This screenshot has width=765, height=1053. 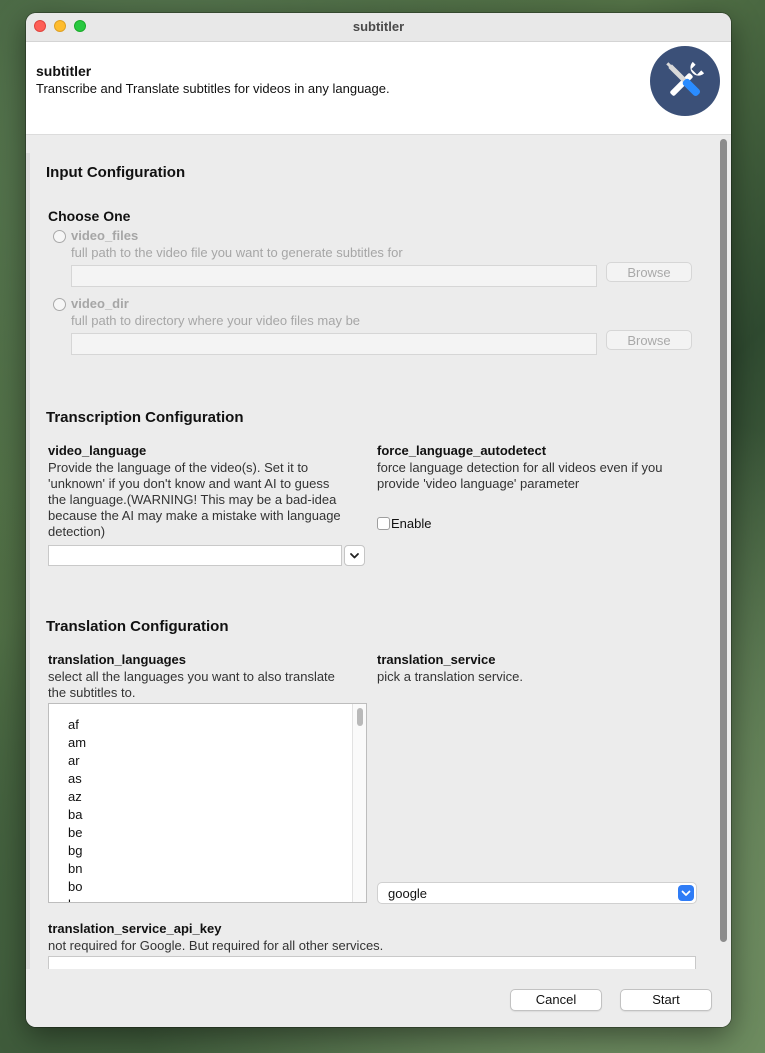 I want to click on list-item: ba, so click(x=75, y=814).